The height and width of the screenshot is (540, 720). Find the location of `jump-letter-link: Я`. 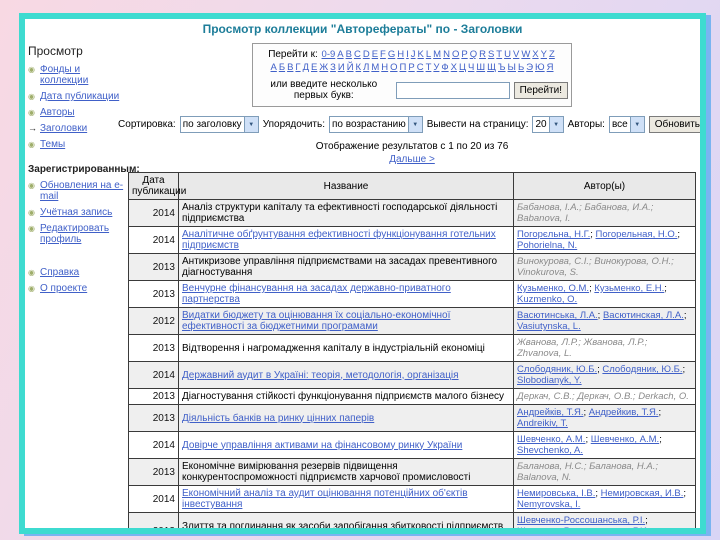

jump-letter-link: Я is located at coordinates (550, 67).